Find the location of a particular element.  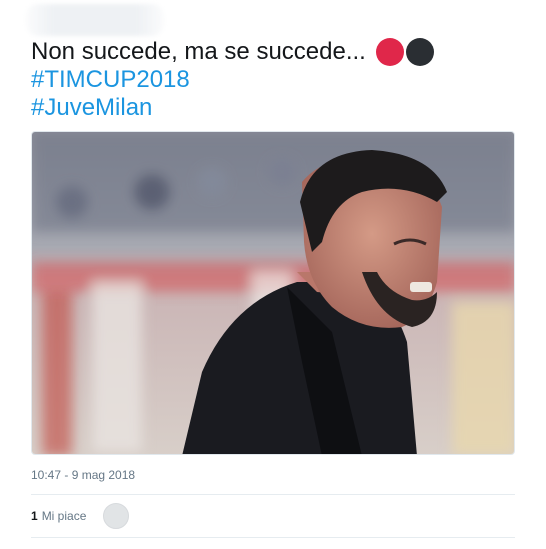

liker-avatar is located at coordinates (116, 516).